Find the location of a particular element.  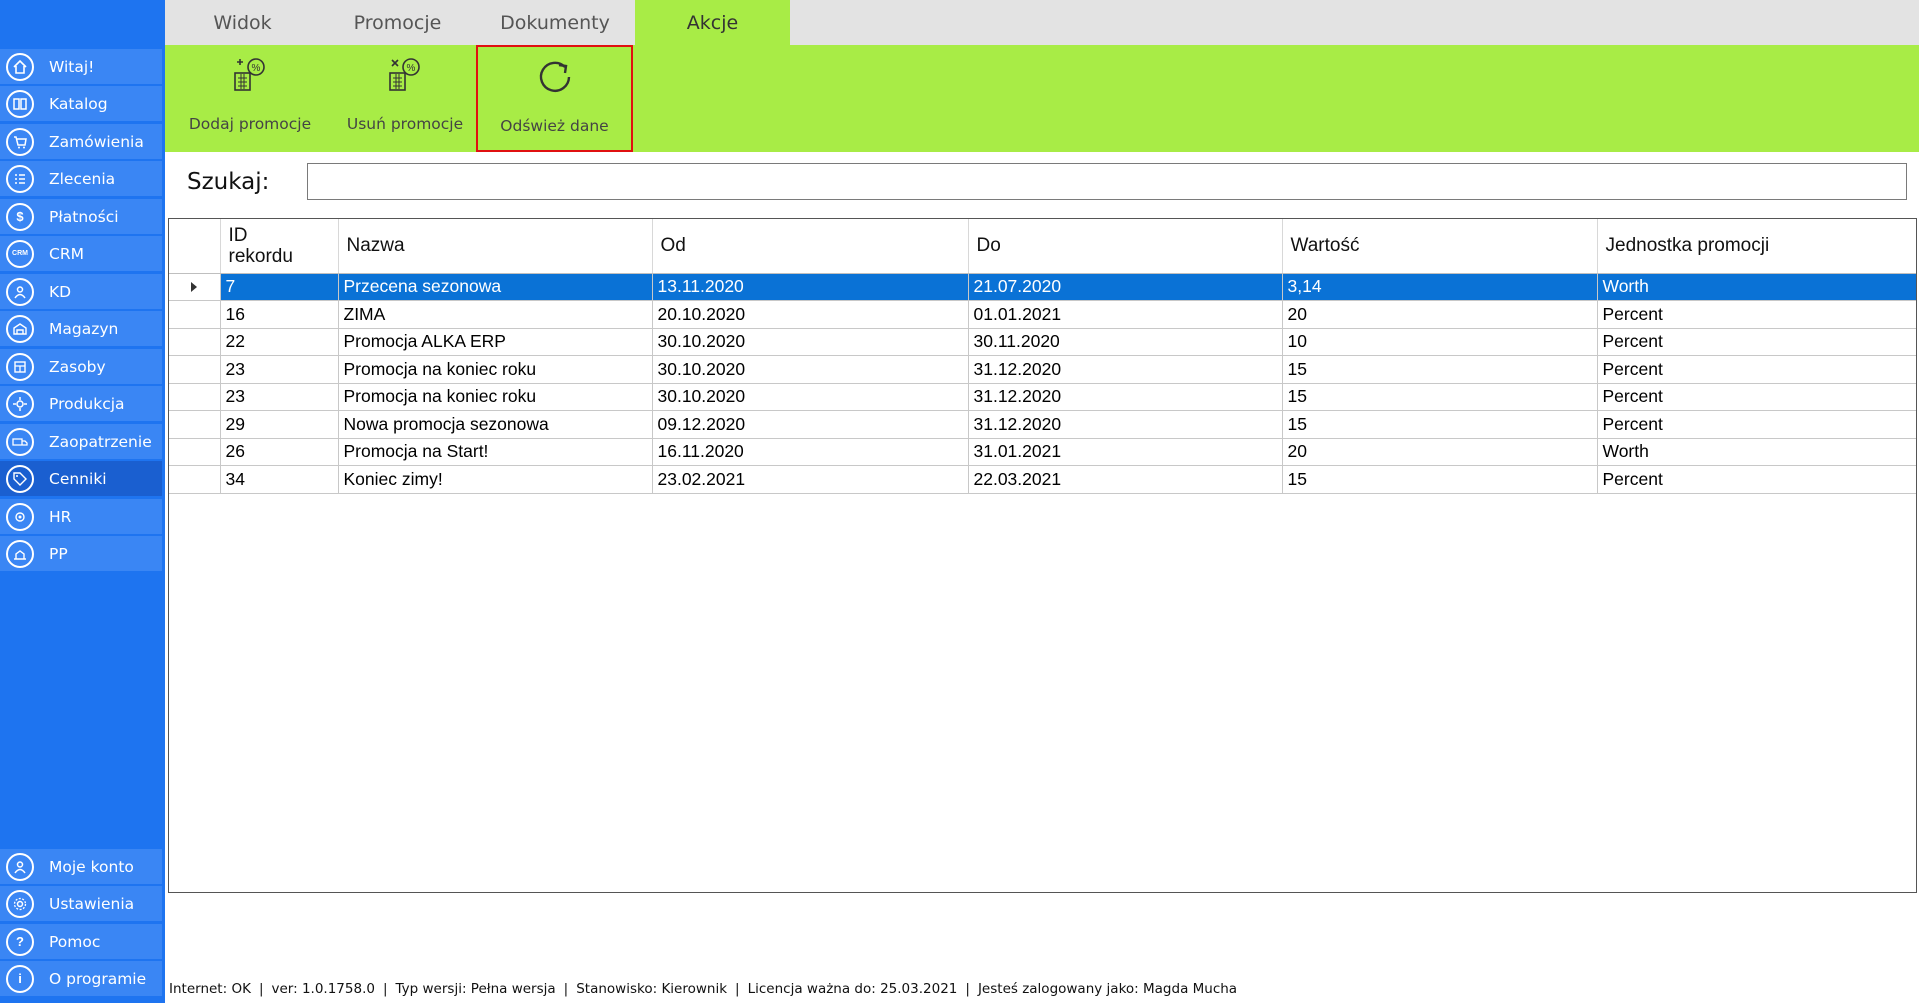

table-cell: 16.11.2020 is located at coordinates (810, 452).